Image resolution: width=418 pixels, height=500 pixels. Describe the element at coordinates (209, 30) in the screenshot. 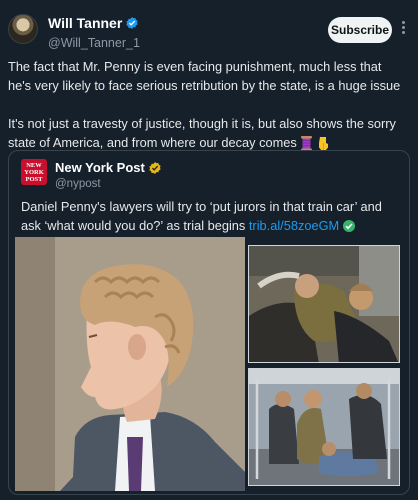

I see `tweet-header: Will Tanner @Will_Tanner_1 Subscribe` at that location.